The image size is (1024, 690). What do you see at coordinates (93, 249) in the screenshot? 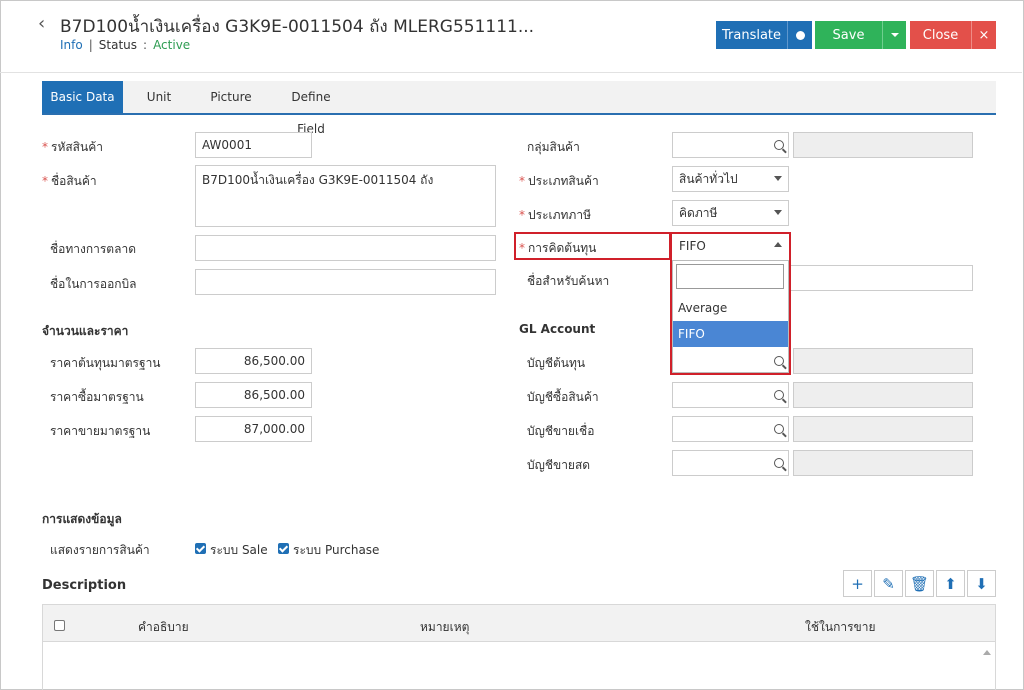
I see `marketing-name-label: ชื่อทางการตลาด` at bounding box center [93, 249].